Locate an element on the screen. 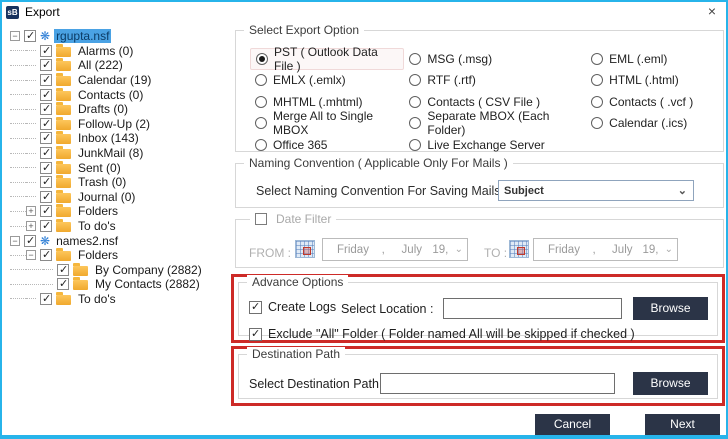  tree-item-label: Inbox (143) is located at coordinates (108, 138).